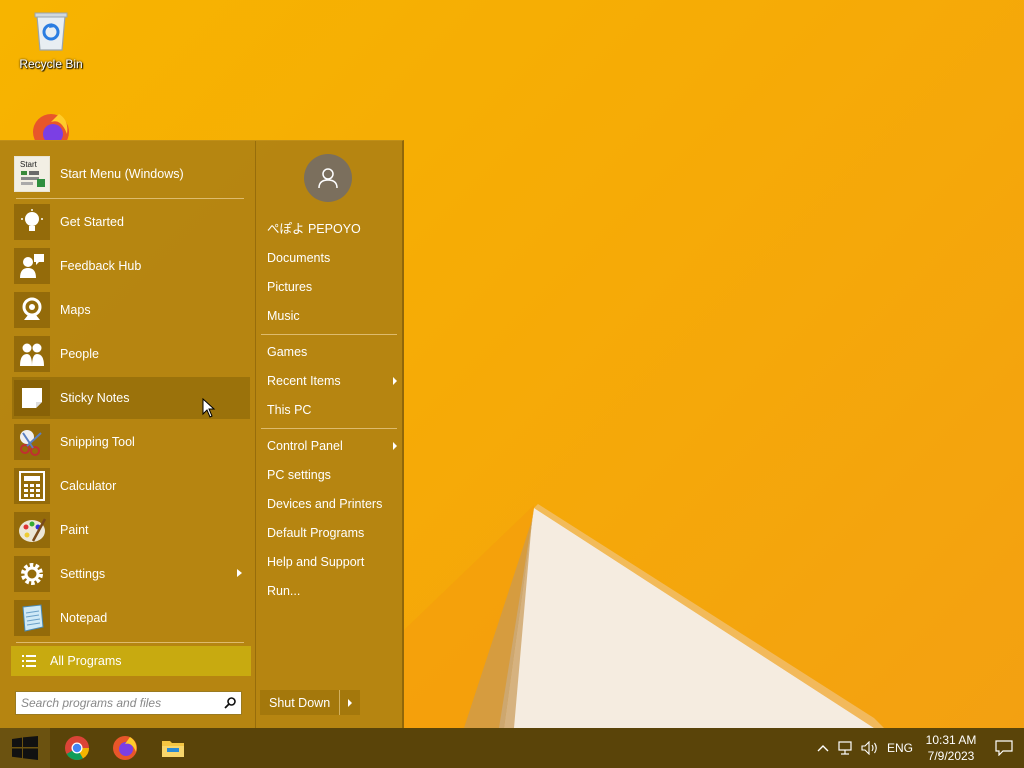 This screenshot has height=768, width=1024. Describe the element at coordinates (951, 756) in the screenshot. I see `clock-date: 7/9/2023` at that location.